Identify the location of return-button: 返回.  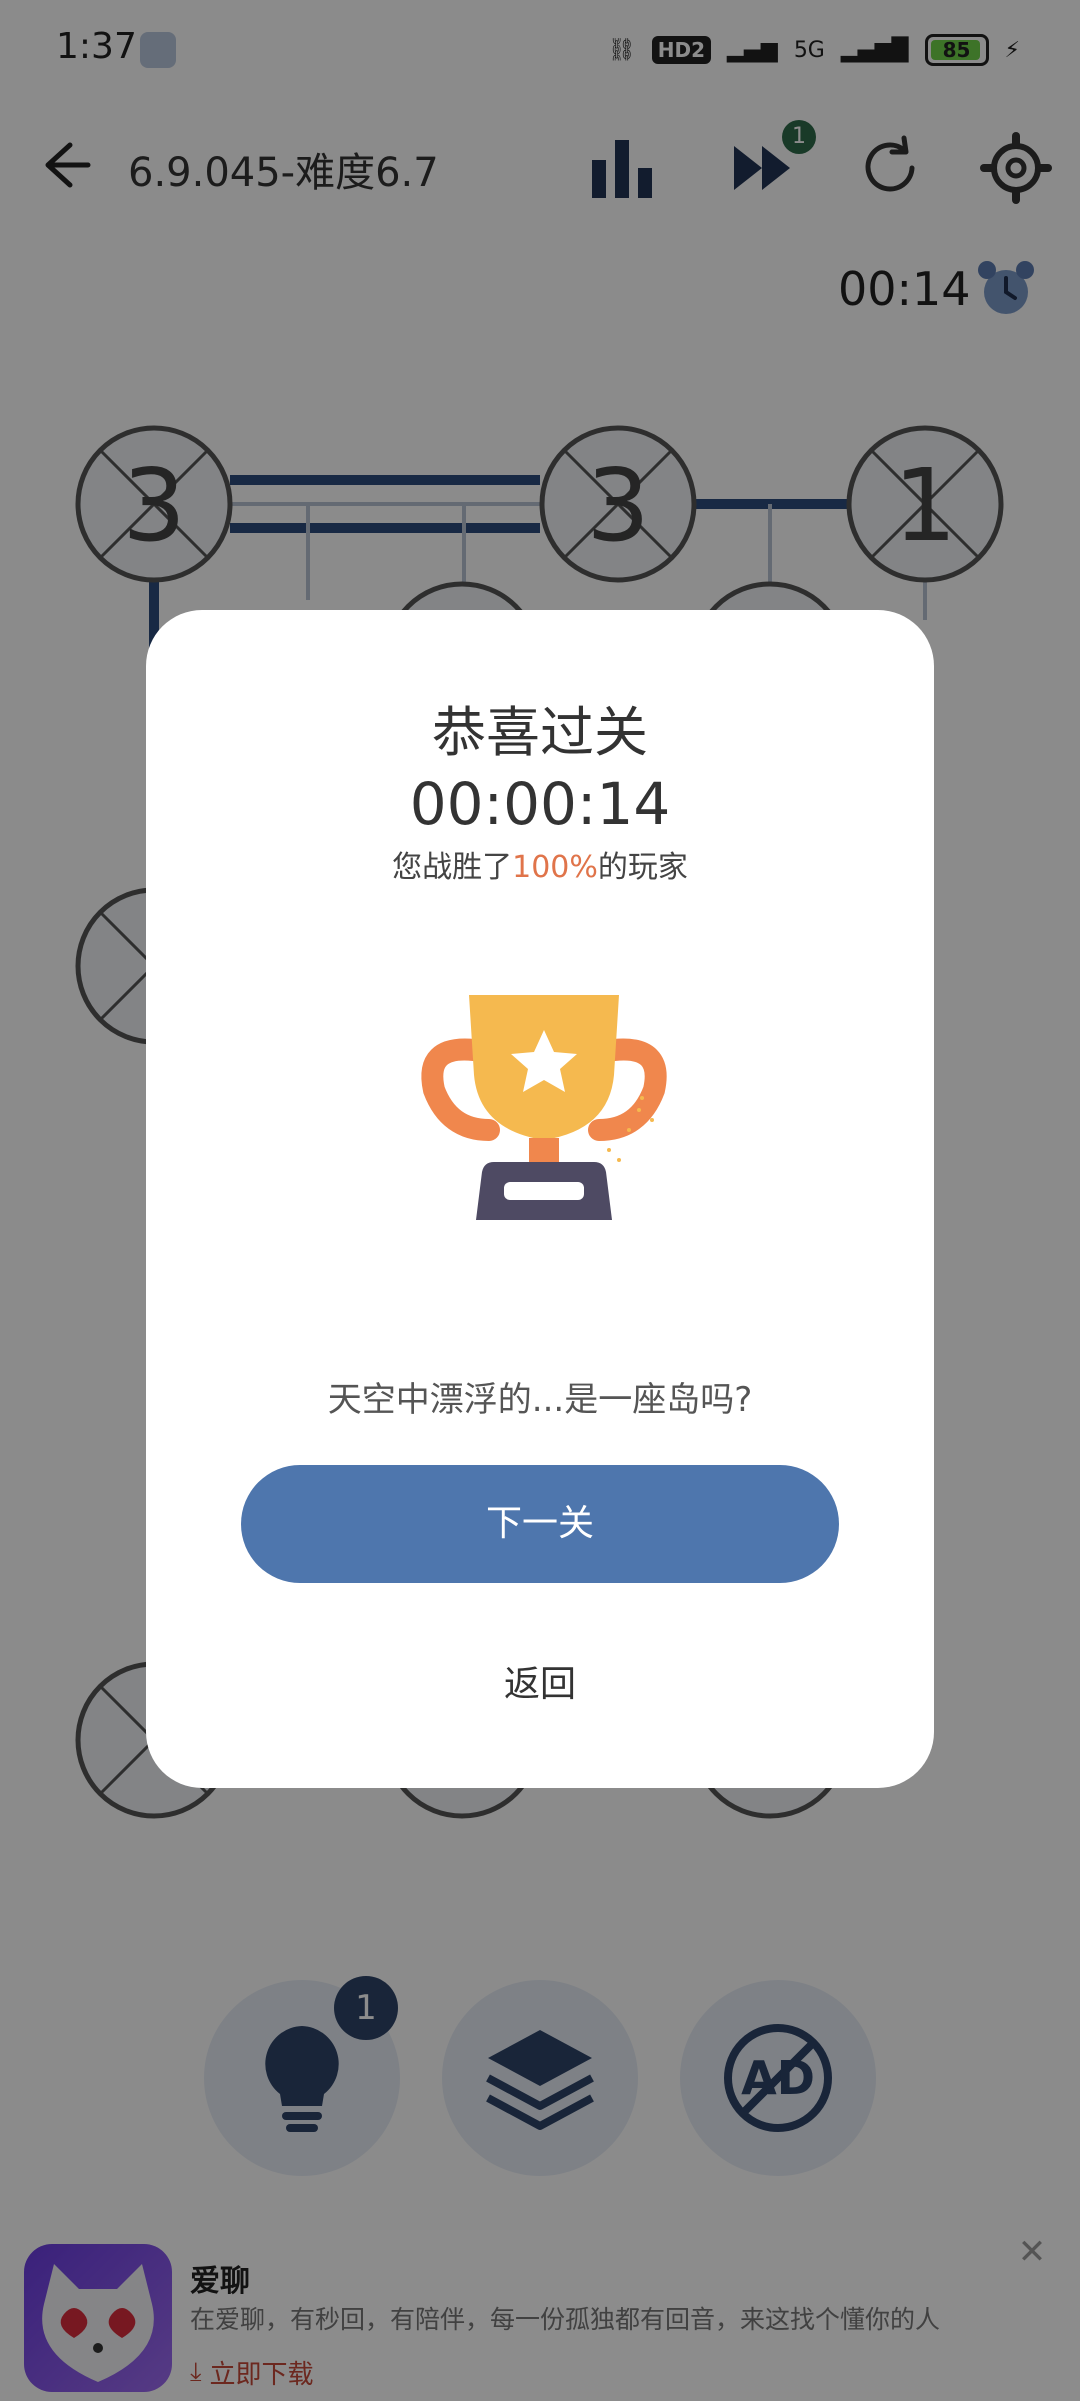
(540, 1685).